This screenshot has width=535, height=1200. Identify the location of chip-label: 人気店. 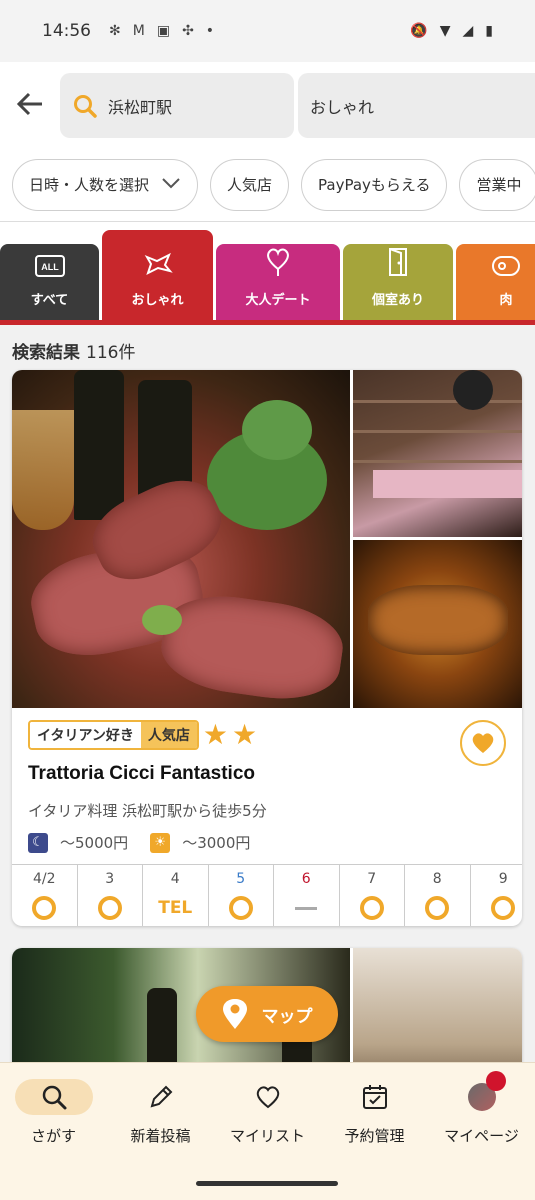
(250, 185).